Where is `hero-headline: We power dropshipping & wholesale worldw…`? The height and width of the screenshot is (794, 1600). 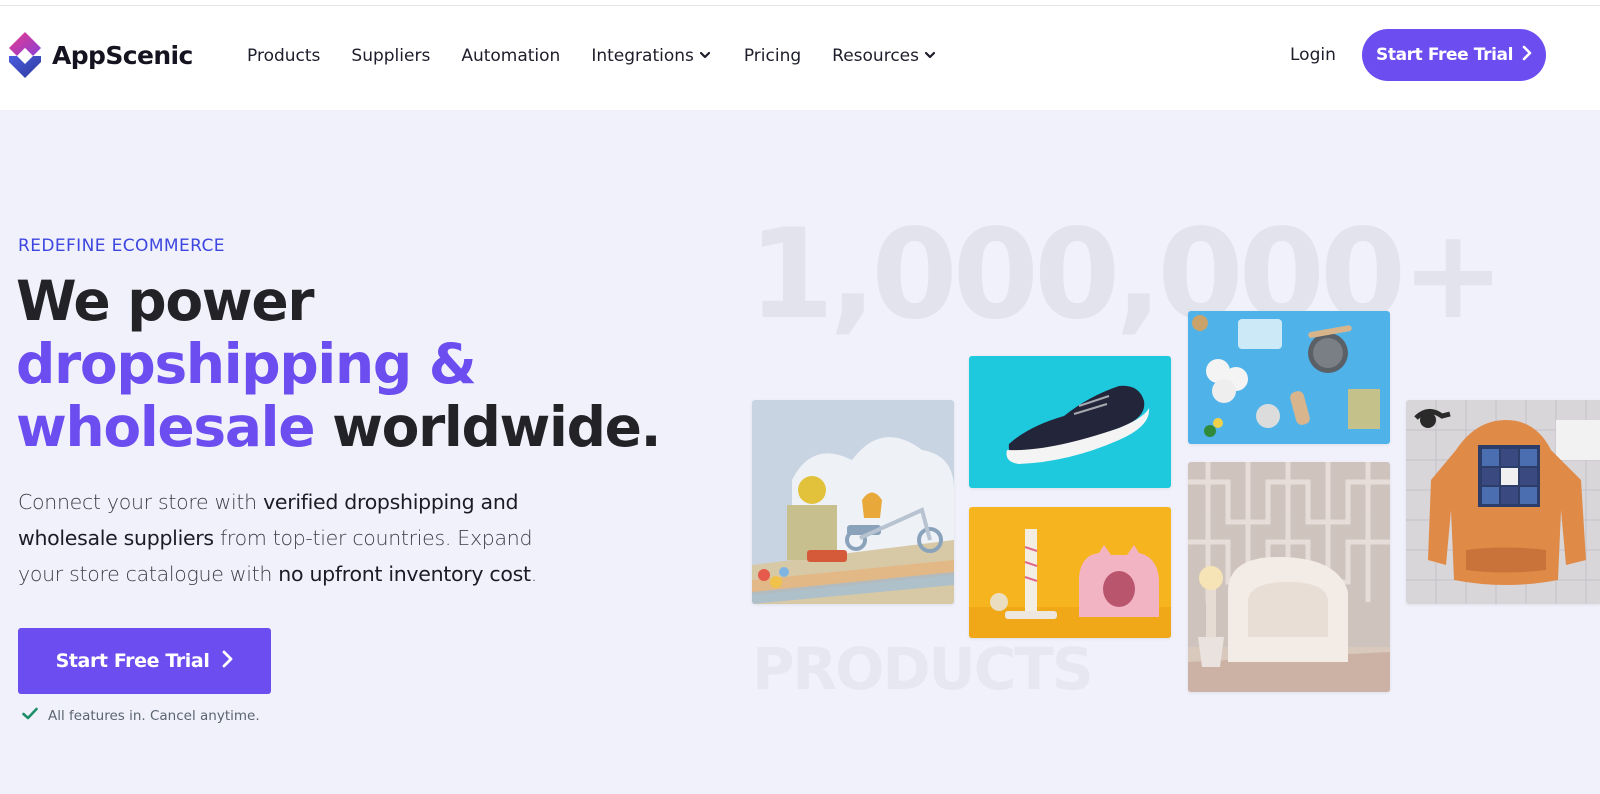 hero-headline: We power dropshipping & wholesale worldw… is located at coordinates (356, 364).